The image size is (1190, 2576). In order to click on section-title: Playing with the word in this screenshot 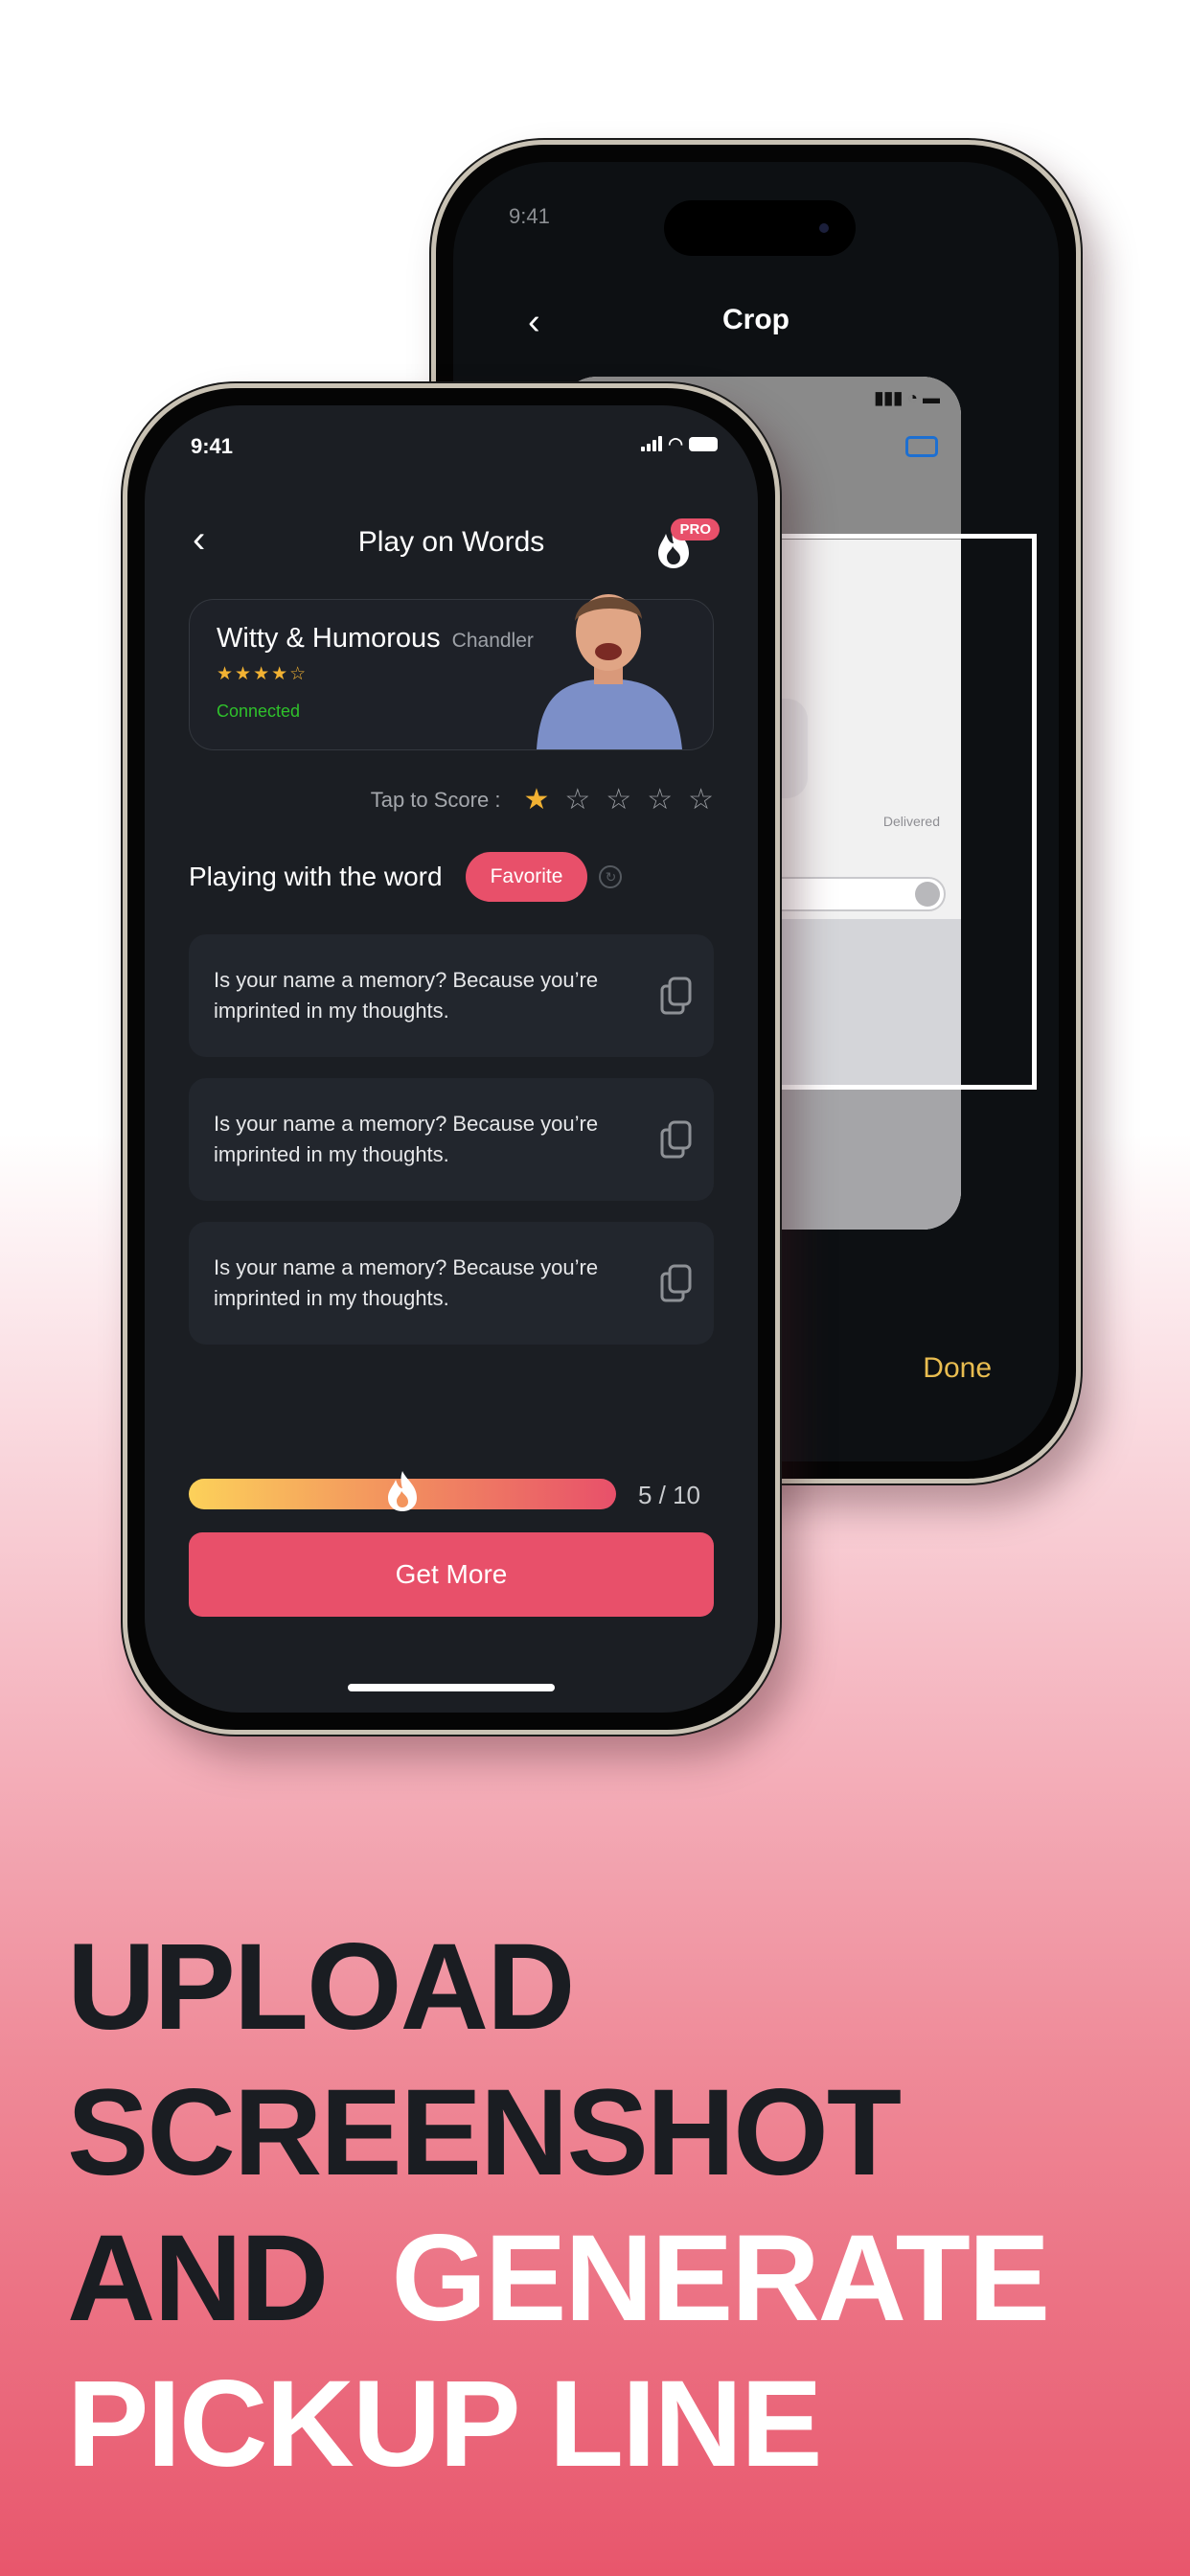, I will do `click(316, 876)`.